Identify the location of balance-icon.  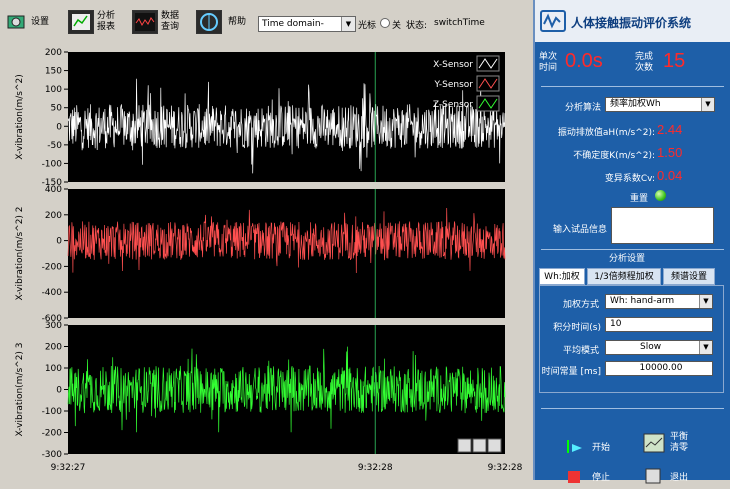
(654, 443).